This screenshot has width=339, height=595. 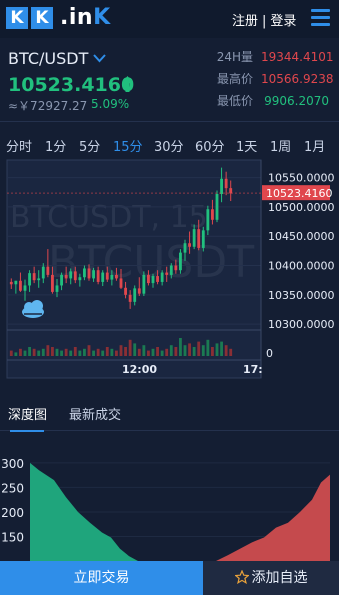 What do you see at coordinates (234, 57) in the screenshot?
I see `stat-label: 24H量` at bounding box center [234, 57].